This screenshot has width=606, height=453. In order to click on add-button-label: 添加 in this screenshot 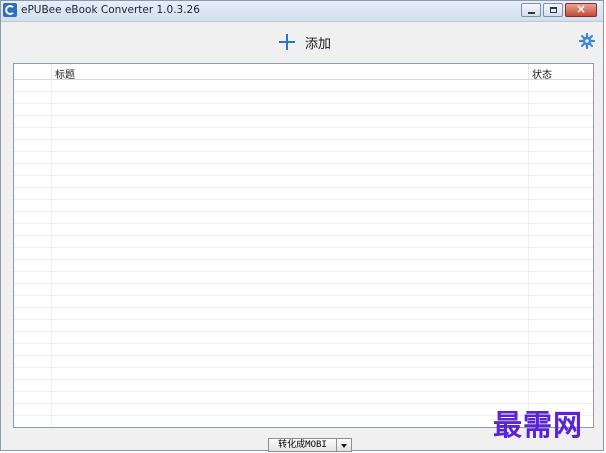, I will do `click(318, 44)`.